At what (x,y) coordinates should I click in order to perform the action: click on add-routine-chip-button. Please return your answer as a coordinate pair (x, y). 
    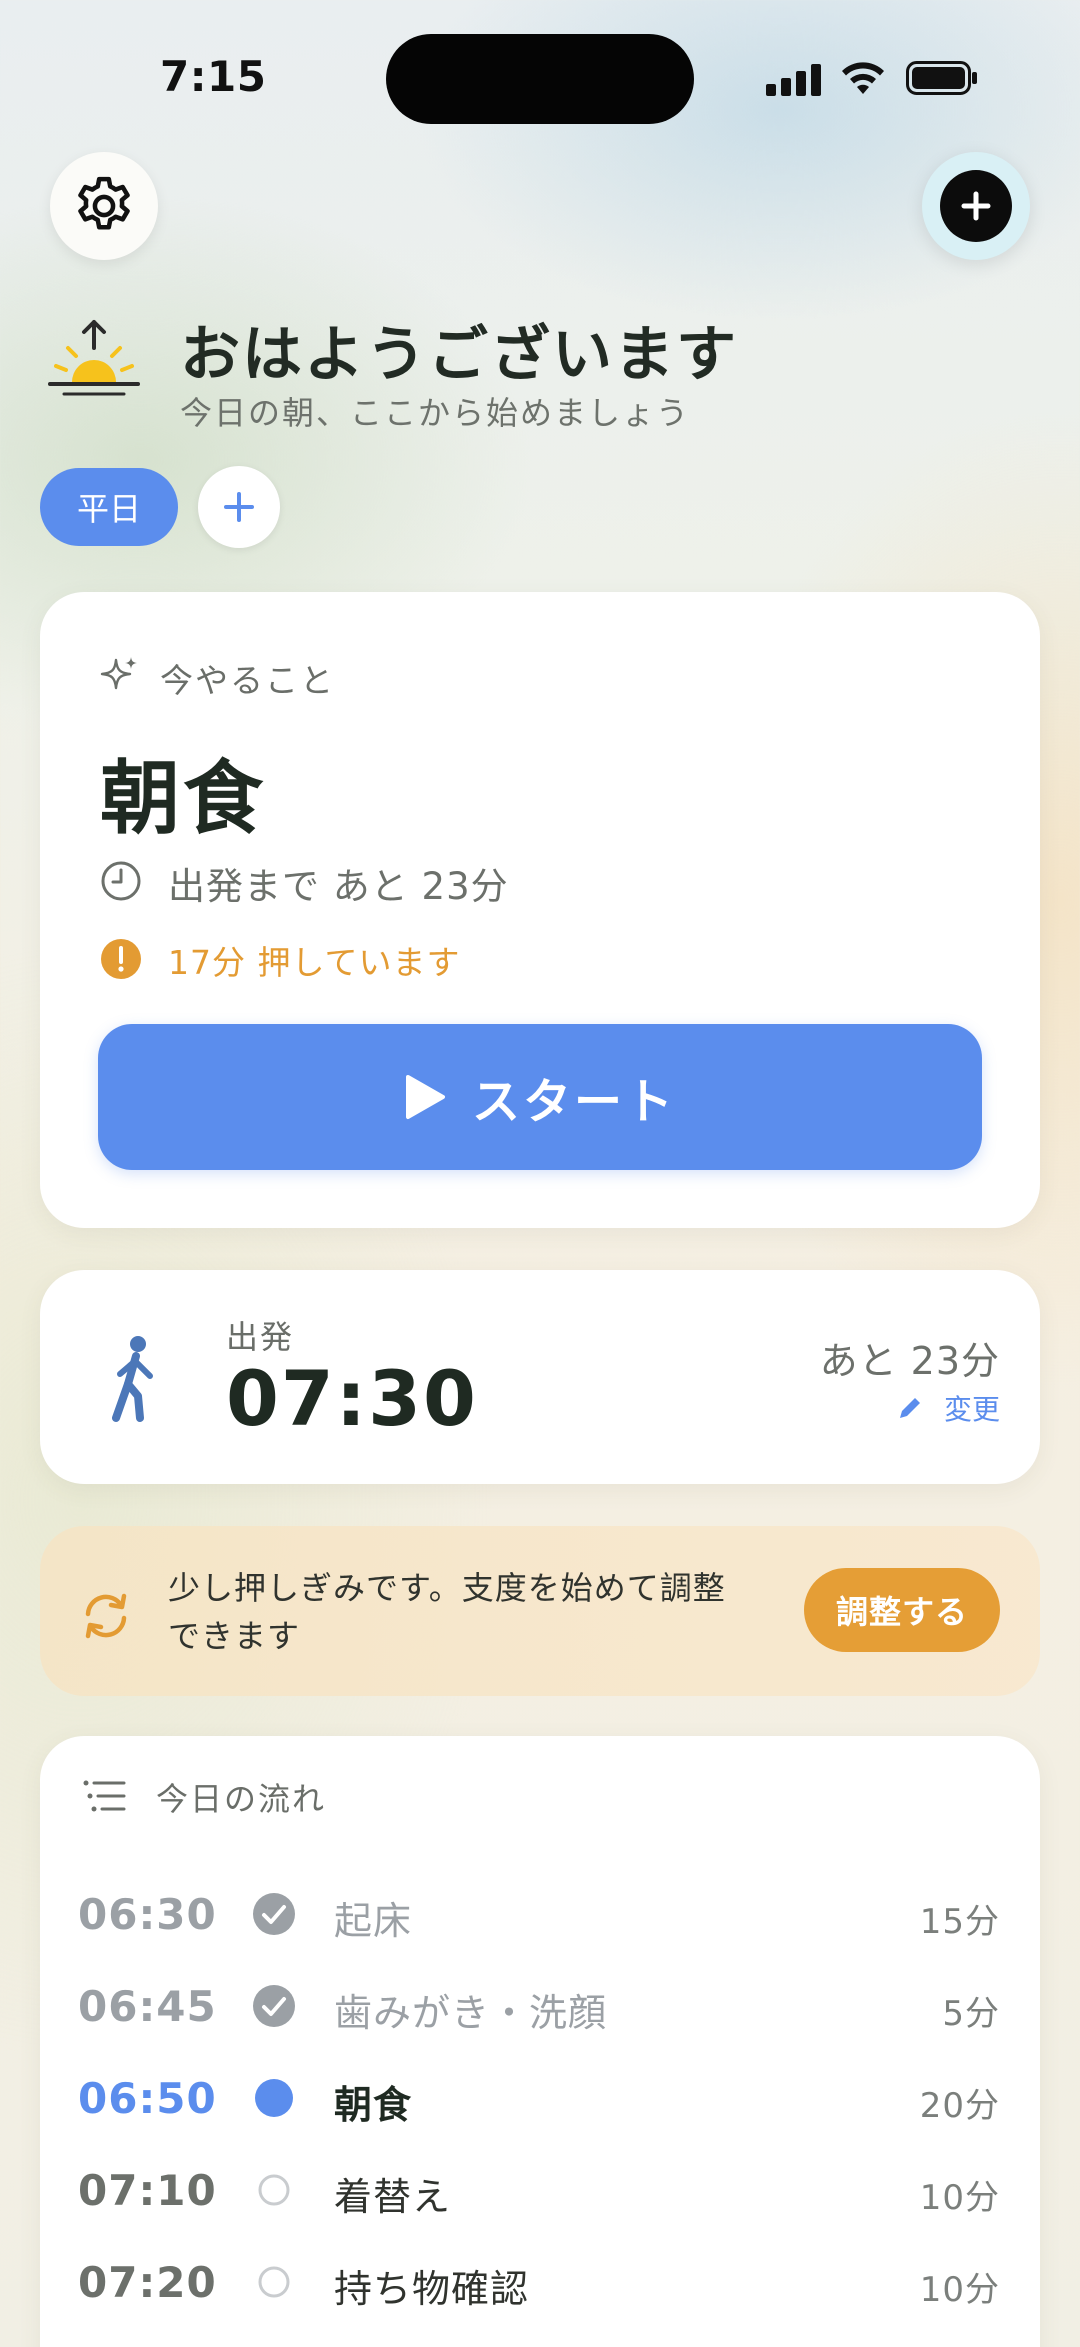
    Looking at the image, I should click on (239, 507).